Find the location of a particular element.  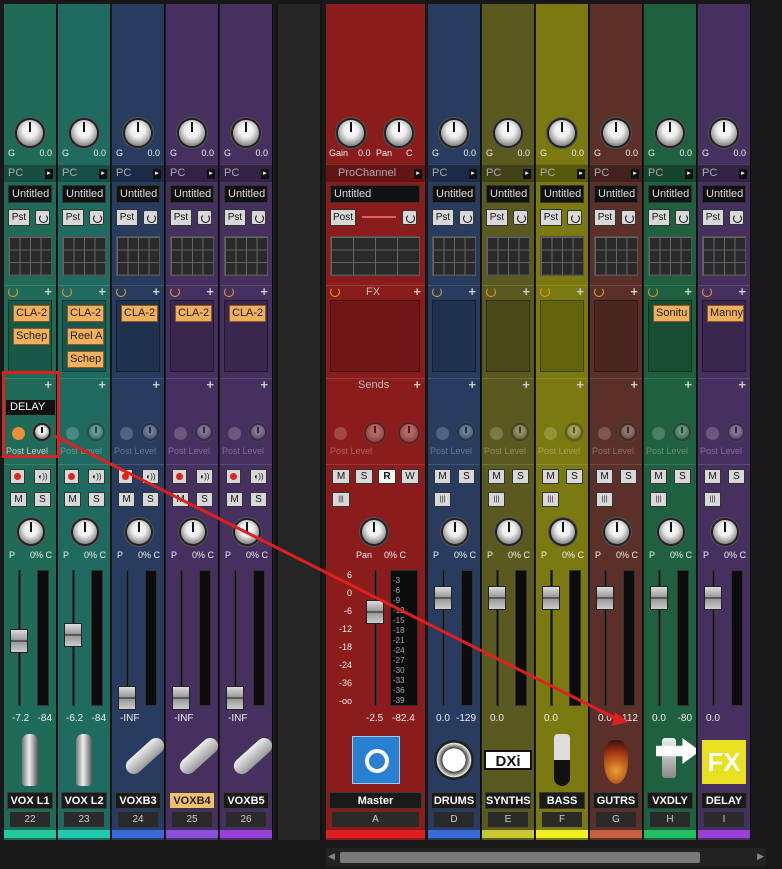

volume-value: -INF is located at coordinates (183, 718).